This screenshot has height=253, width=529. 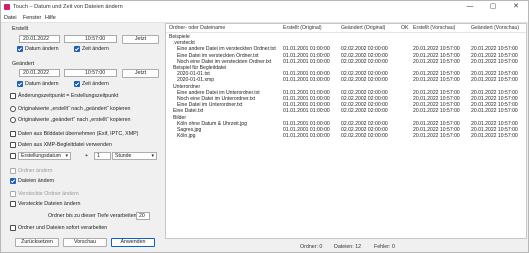 I want to click on table-row: Beispiele, so click(x=346, y=37).